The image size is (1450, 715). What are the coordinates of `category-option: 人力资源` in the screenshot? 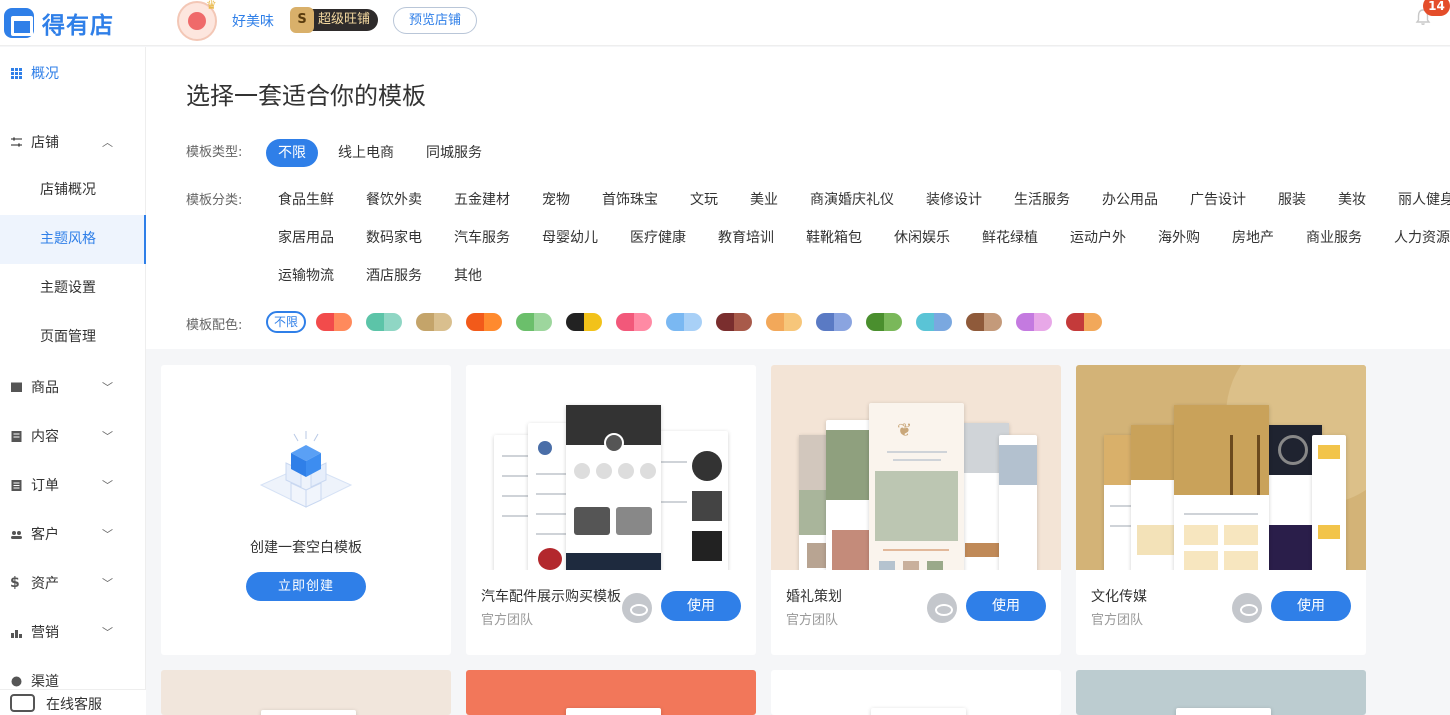 It's located at (1422, 237).